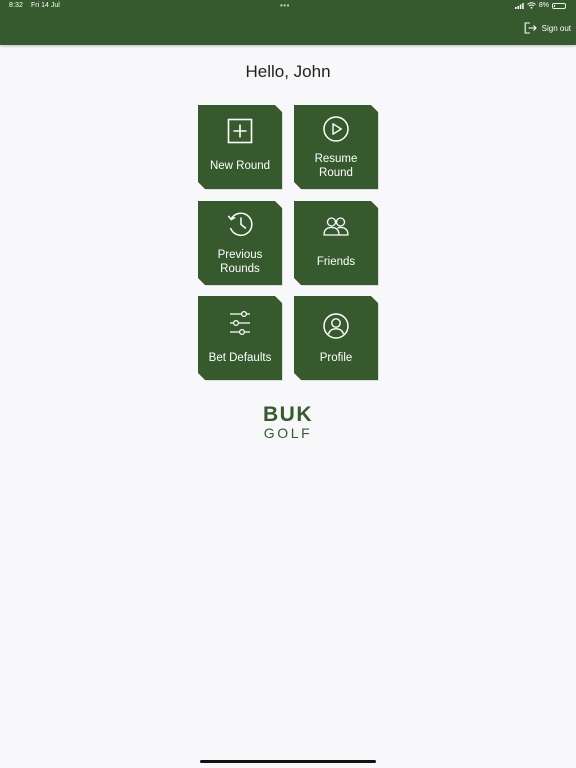 The width and height of the screenshot is (576, 768). I want to click on new-round-button: New Round, so click(240, 147).